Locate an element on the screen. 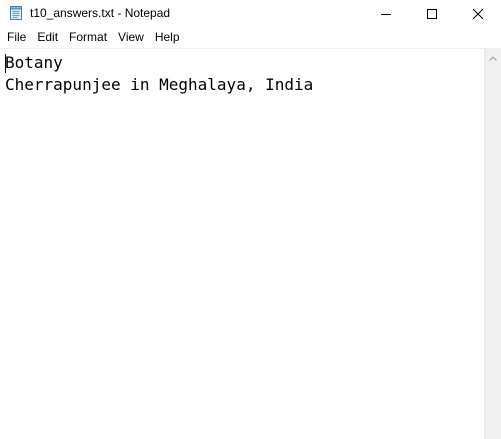  menu-help: Help is located at coordinates (167, 37).